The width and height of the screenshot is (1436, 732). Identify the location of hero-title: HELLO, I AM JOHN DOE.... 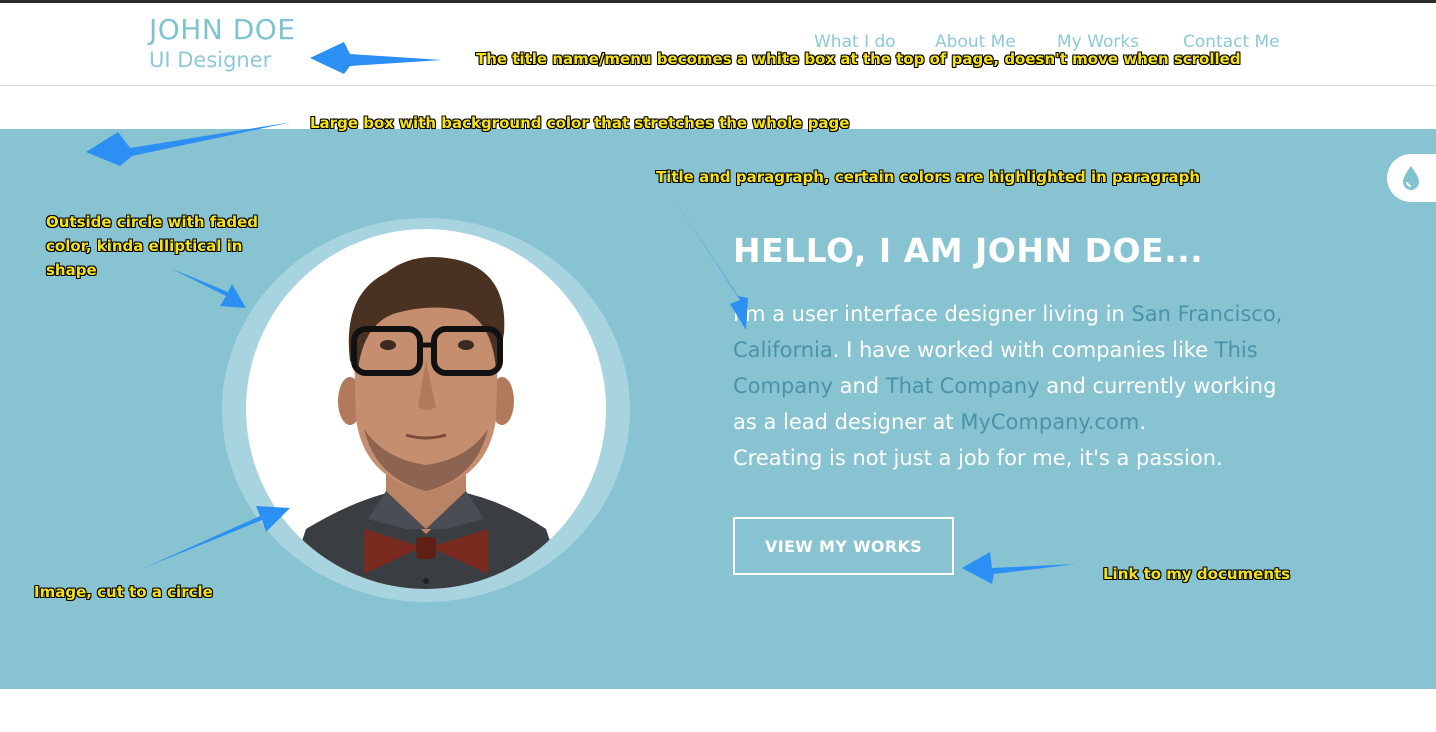
(968, 250).